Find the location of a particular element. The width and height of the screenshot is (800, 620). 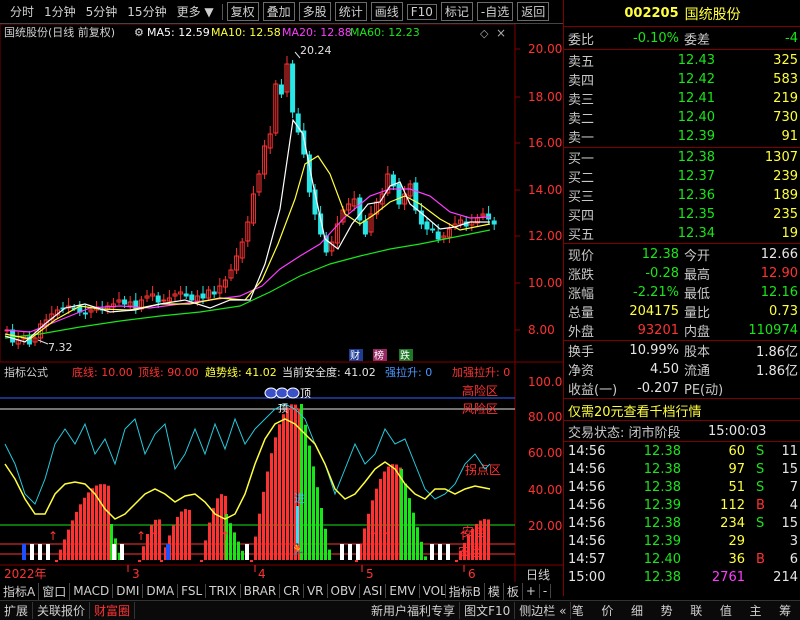

toolbar-button: 画线 is located at coordinates (386, 11).